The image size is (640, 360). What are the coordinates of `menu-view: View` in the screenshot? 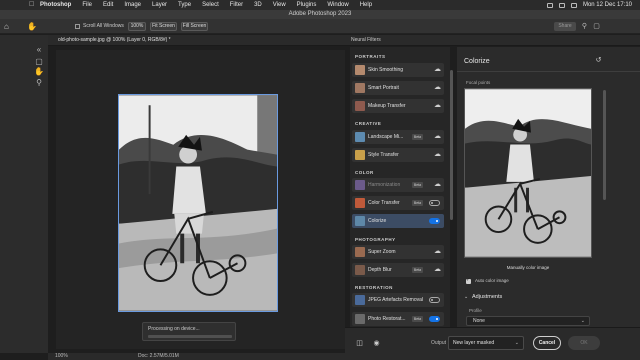 It's located at (279, 5).